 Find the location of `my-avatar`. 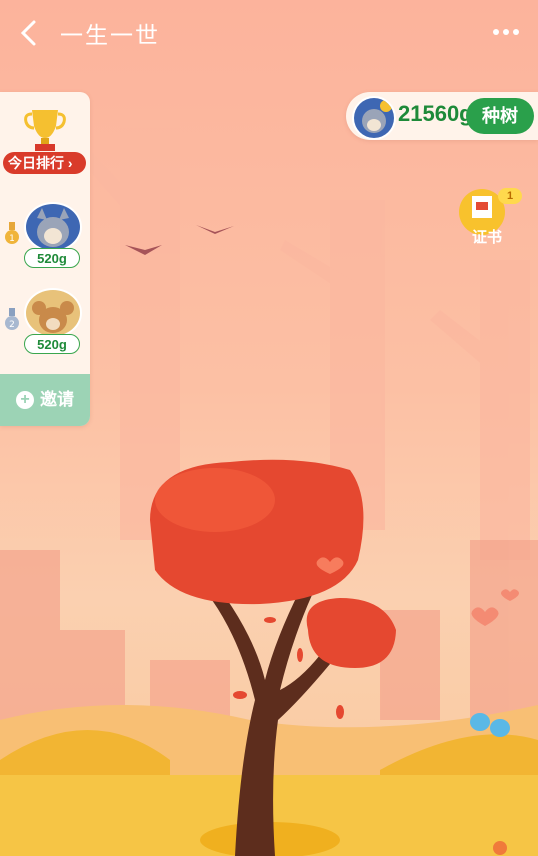

my-avatar is located at coordinates (374, 118).